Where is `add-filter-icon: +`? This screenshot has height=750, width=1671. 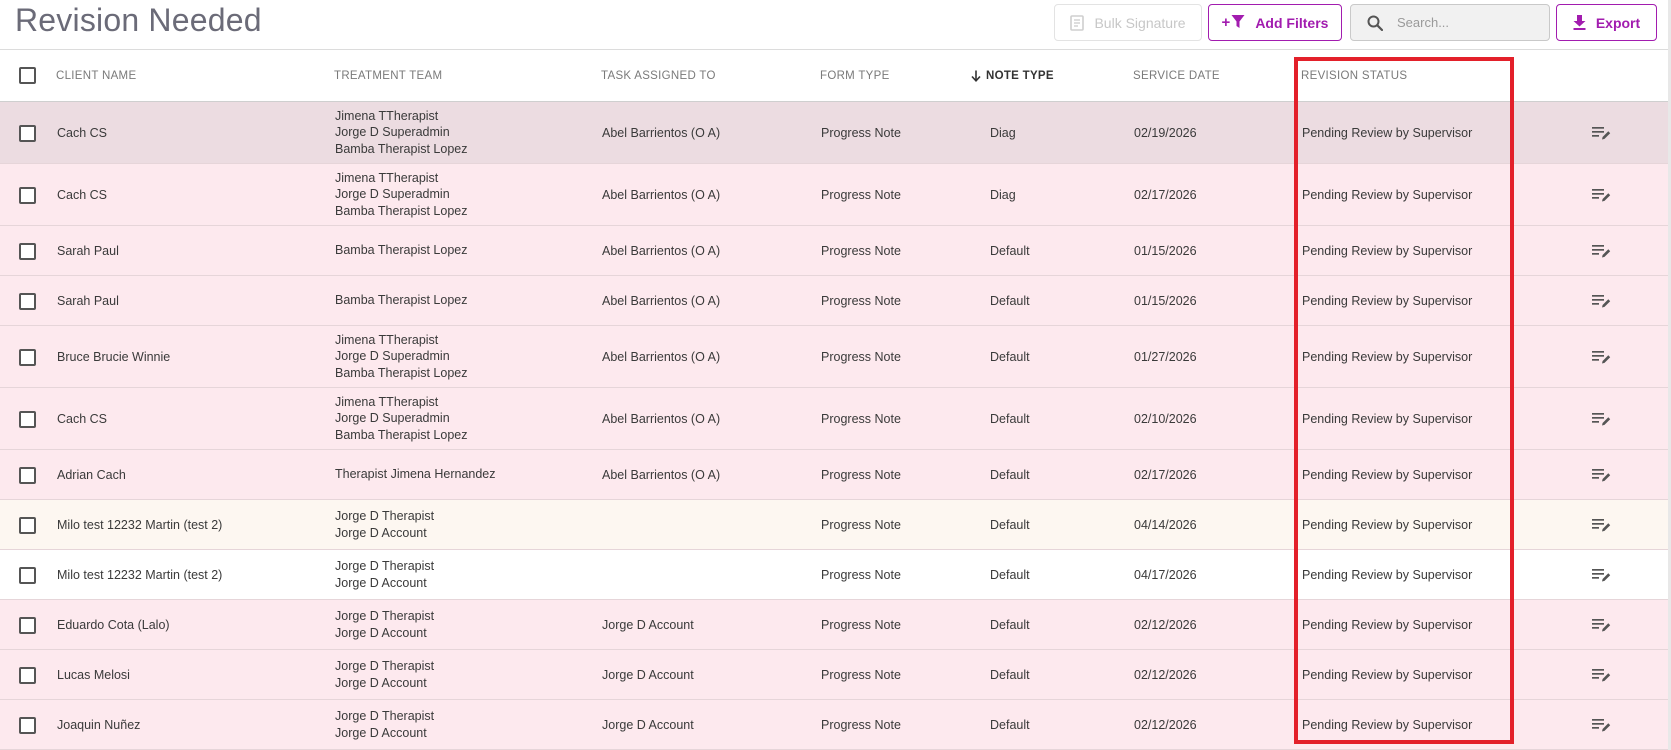 add-filter-icon: + is located at coordinates (1234, 22).